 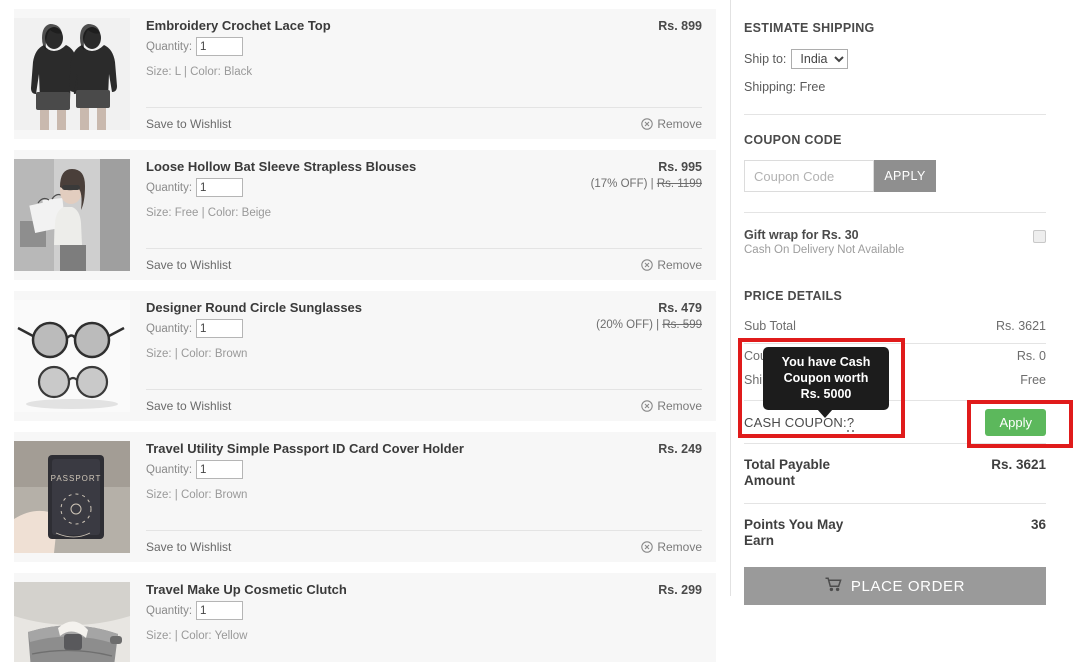 I want to click on item-original-price: Rs. 1199, so click(x=679, y=184).